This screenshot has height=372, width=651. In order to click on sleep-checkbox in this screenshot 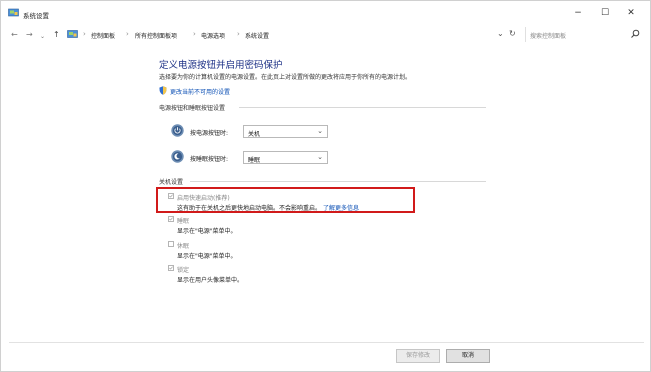, I will do `click(171, 219)`.